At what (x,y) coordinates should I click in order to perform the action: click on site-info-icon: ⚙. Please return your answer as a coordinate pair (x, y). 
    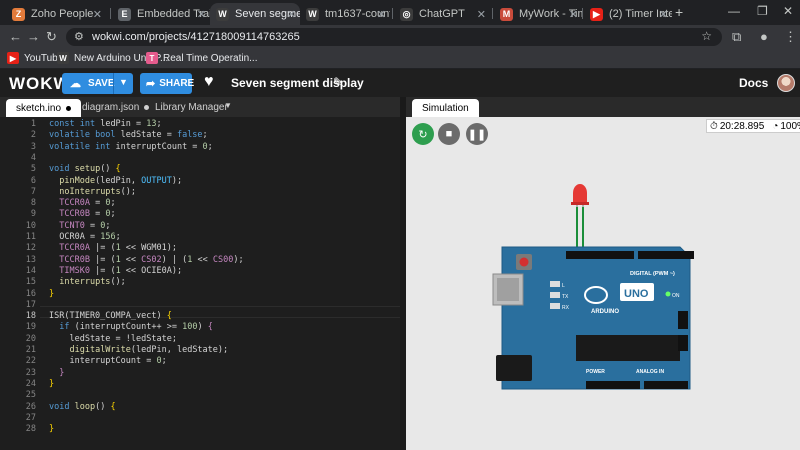
    Looking at the image, I should click on (79, 36).